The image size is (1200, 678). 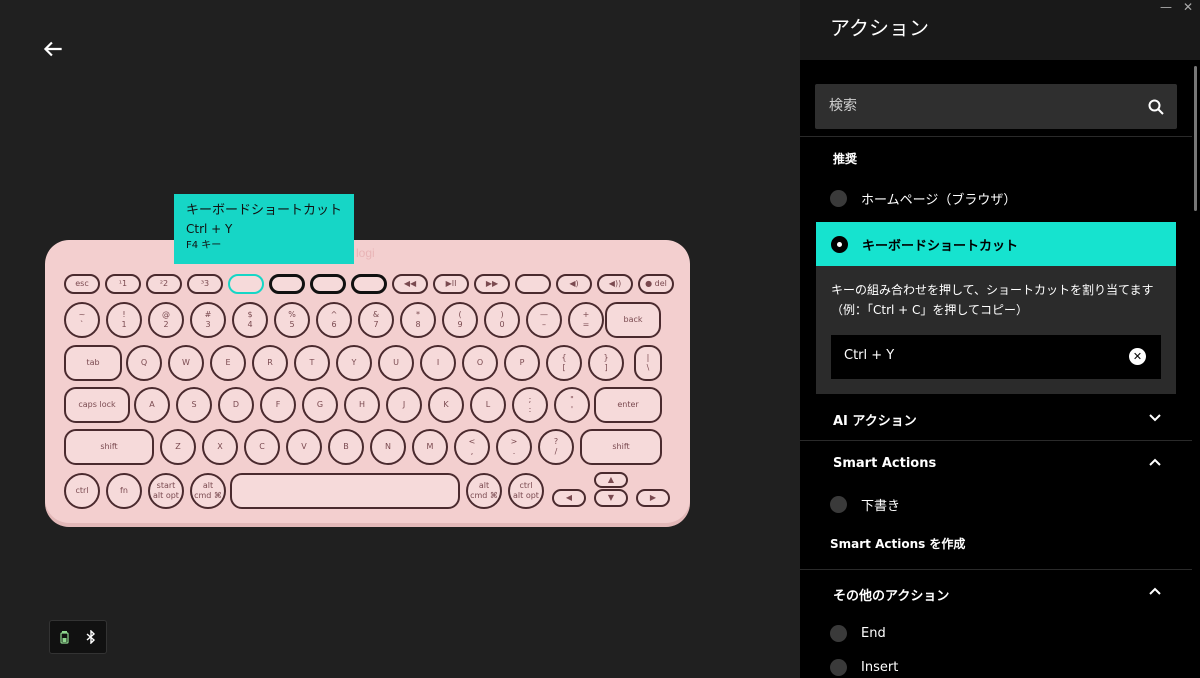 What do you see at coordinates (460, 320) in the screenshot?
I see `keyboard-key: (9` at bounding box center [460, 320].